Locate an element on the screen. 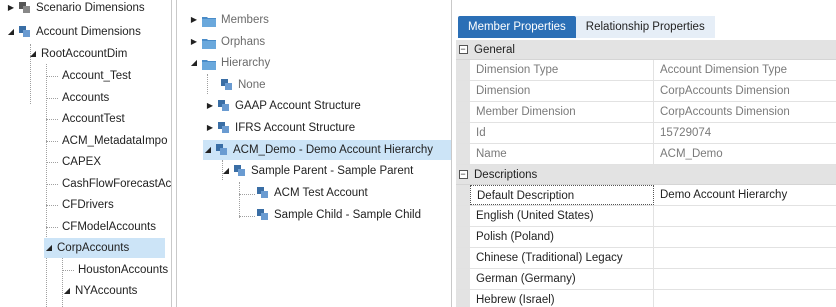  tree-node-account-dimensions: ◢ Account Dimensions is located at coordinates (73, 32).